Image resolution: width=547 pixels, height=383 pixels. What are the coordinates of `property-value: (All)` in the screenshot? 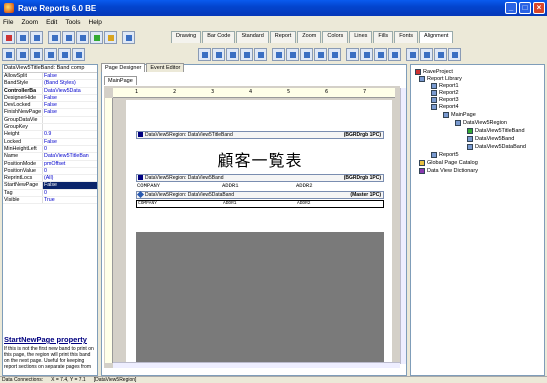 It's located at (70, 178).